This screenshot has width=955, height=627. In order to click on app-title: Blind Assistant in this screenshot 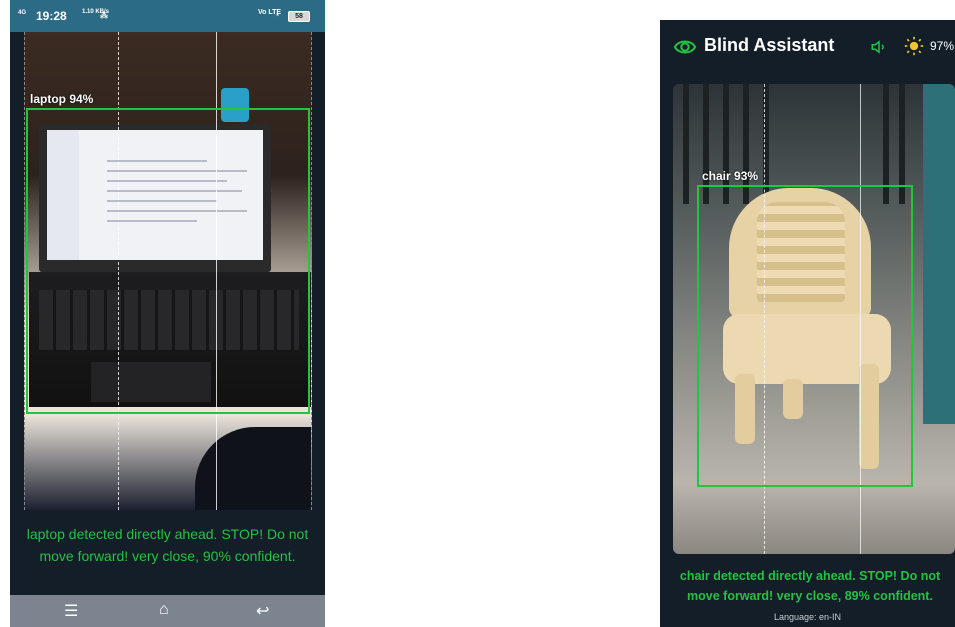, I will do `click(769, 45)`.